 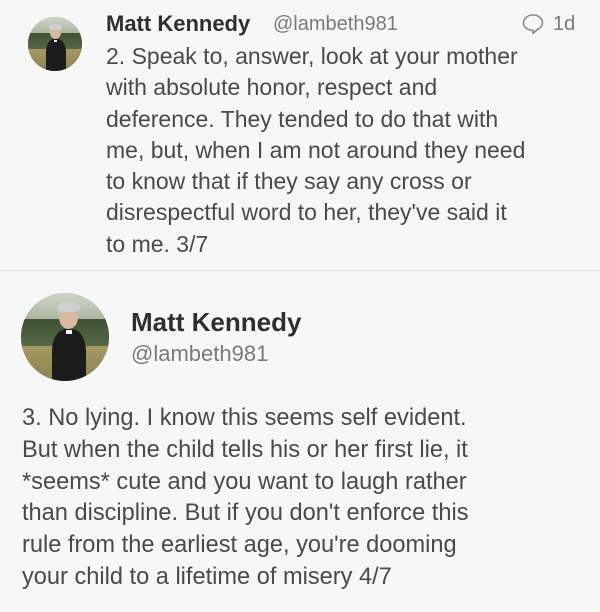 What do you see at coordinates (533, 24) in the screenshot?
I see `reply-bubble-icon` at bounding box center [533, 24].